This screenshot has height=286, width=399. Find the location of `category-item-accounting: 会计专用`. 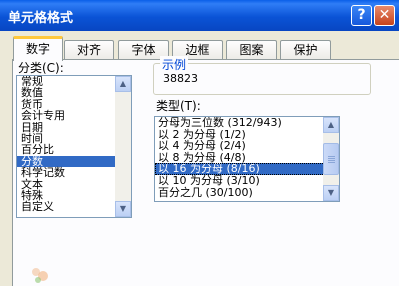

category-item-accounting: 会计专用 is located at coordinates (74, 116).